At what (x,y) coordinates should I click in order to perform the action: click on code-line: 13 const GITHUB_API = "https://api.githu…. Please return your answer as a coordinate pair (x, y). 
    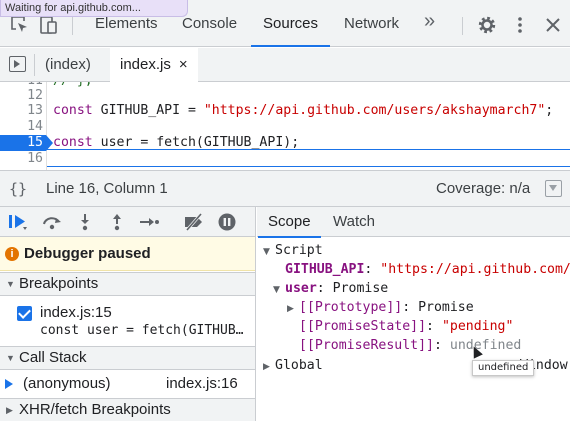
    Looking at the image, I should click on (285, 111).